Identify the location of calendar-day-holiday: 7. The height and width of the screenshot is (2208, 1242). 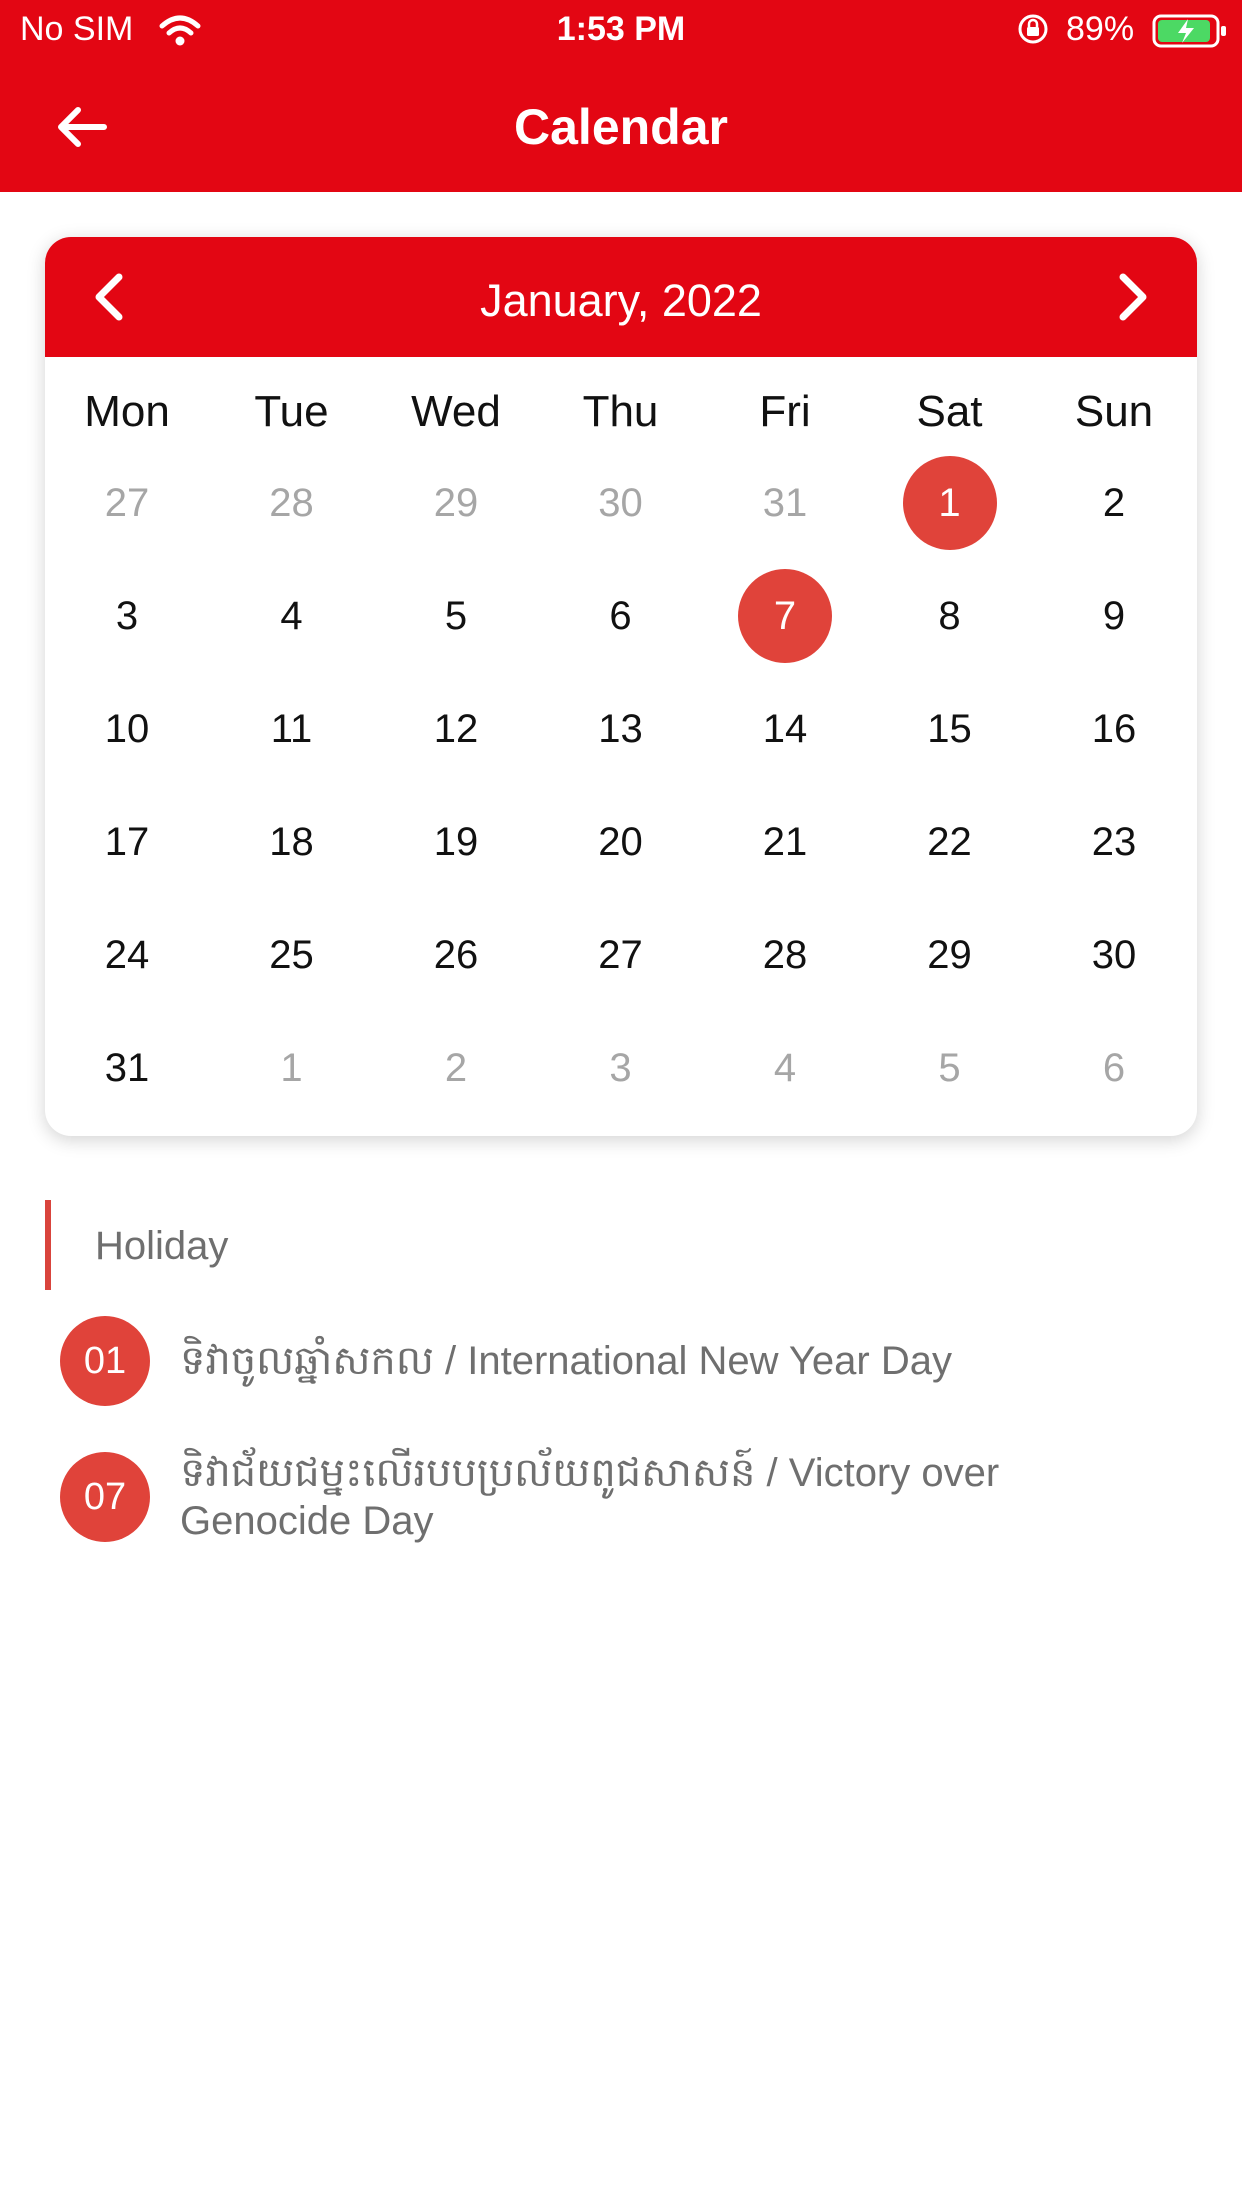
(785, 616).